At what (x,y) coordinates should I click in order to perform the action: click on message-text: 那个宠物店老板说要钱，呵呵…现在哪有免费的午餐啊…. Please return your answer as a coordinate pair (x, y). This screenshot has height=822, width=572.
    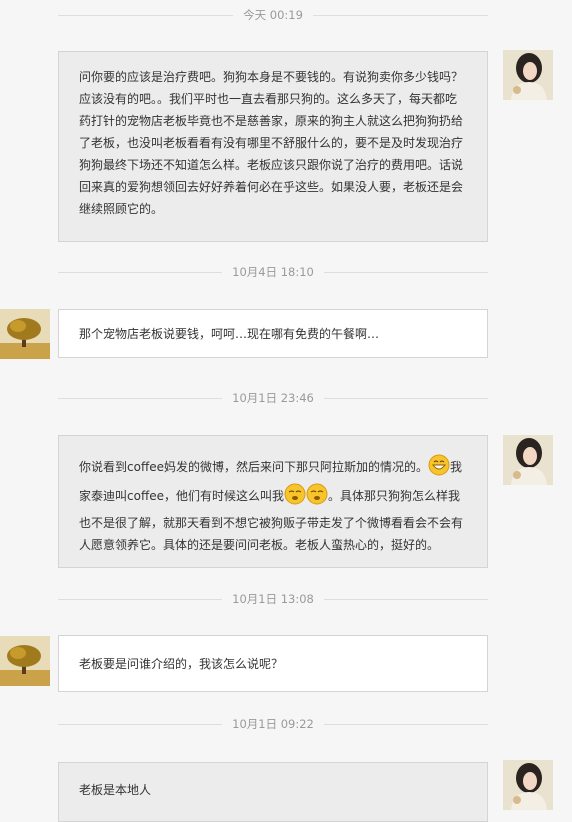
    Looking at the image, I should click on (229, 333).